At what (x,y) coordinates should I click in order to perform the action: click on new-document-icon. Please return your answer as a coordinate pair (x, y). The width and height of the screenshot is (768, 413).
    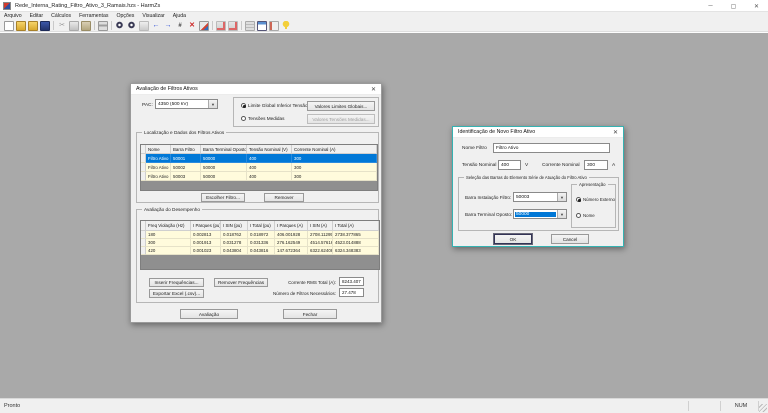
    Looking at the image, I should click on (9, 25).